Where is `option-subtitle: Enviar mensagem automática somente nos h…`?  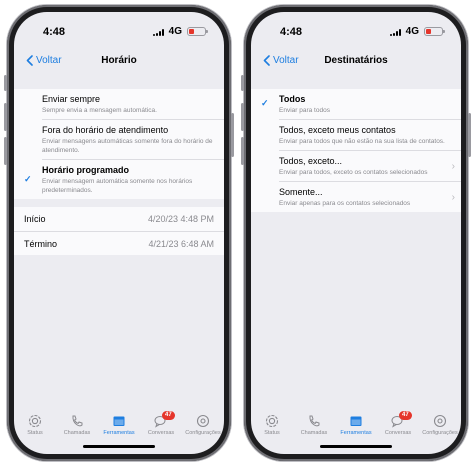 option-subtitle: Enviar mensagem automática somente nos h… is located at coordinates (117, 186).